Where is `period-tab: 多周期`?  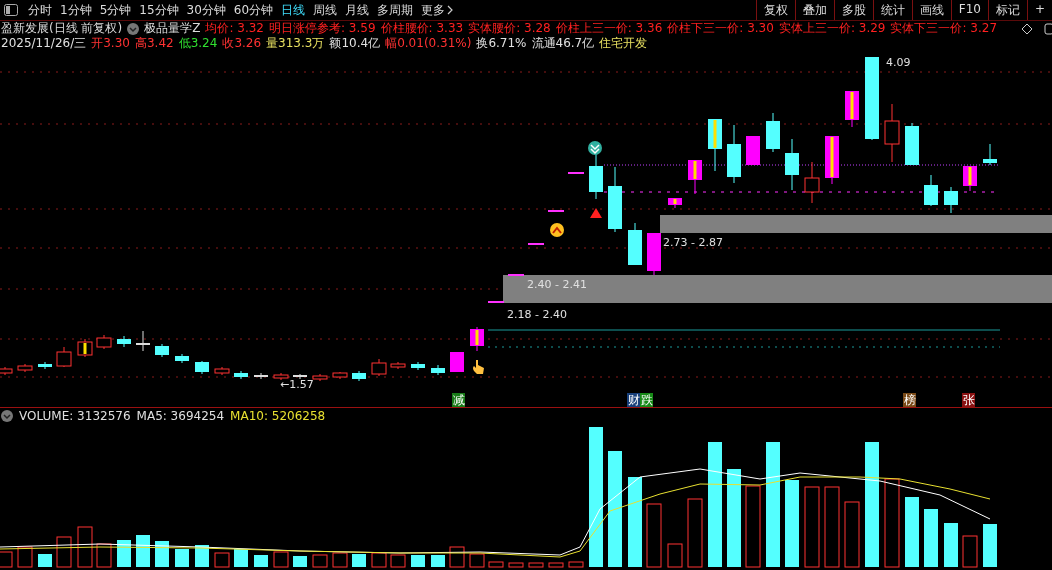
period-tab: 多周期 is located at coordinates (395, 10).